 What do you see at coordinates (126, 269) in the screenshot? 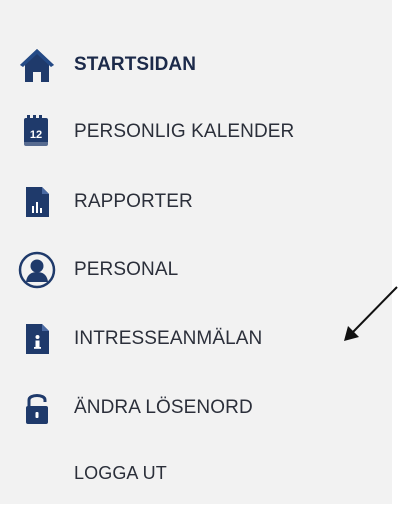
I see `menu-item-label: PERSONAL` at bounding box center [126, 269].